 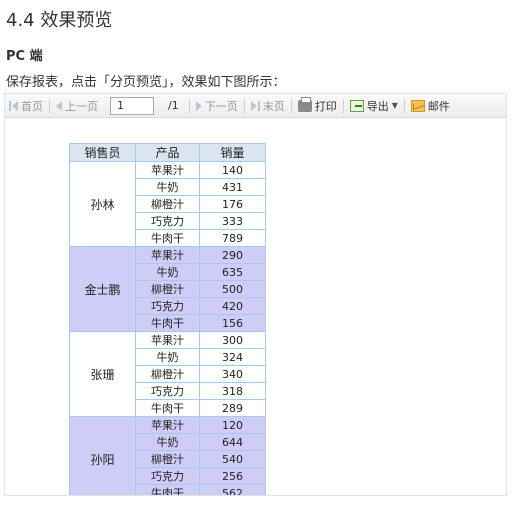 What do you see at coordinates (102, 455) in the screenshot?
I see `salesperson-cell: 孙阳` at bounding box center [102, 455].